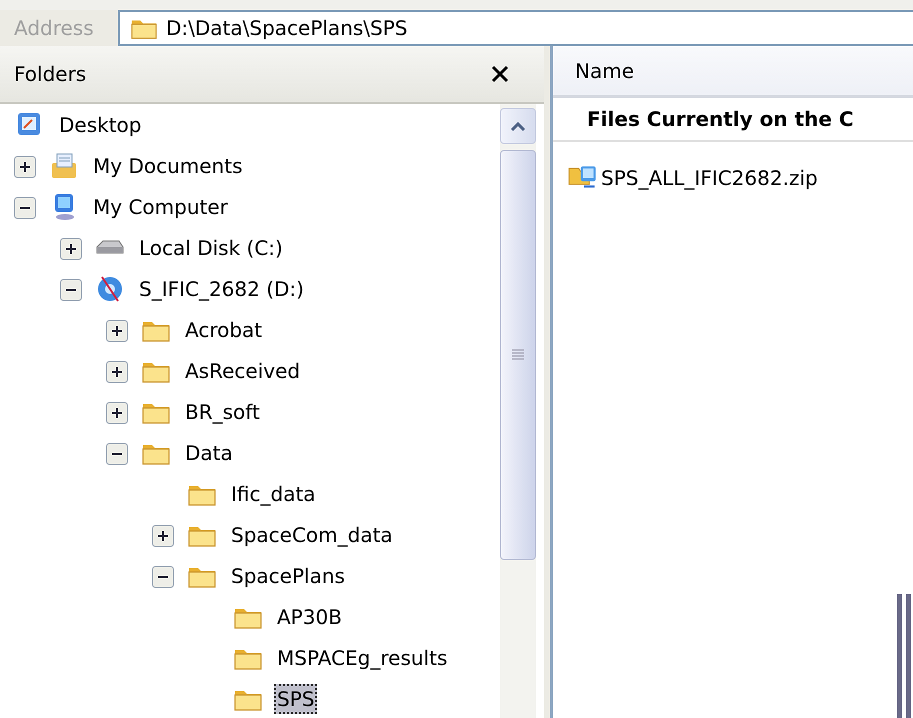 The image size is (913, 718). I want to click on group-heading: Files Currently on the C, so click(733, 120).